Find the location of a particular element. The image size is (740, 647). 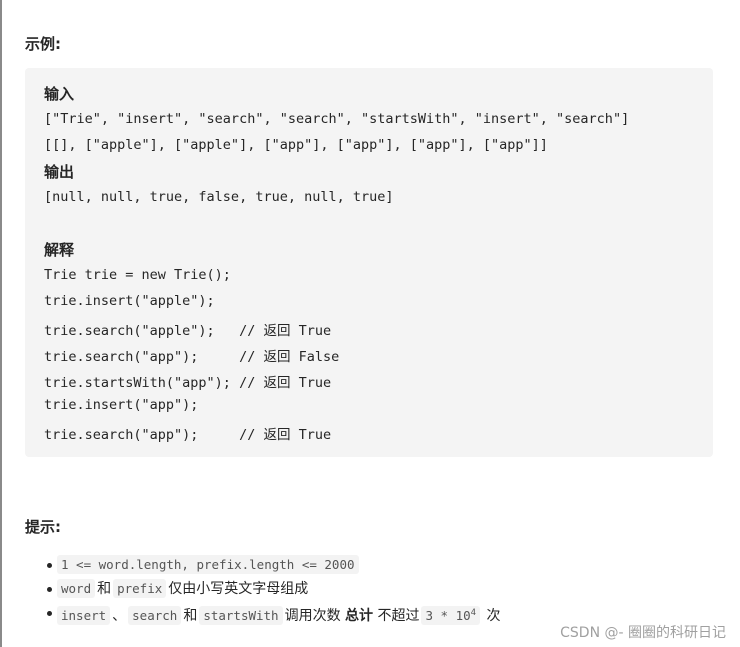

exponent: 4 is located at coordinates (473, 613).